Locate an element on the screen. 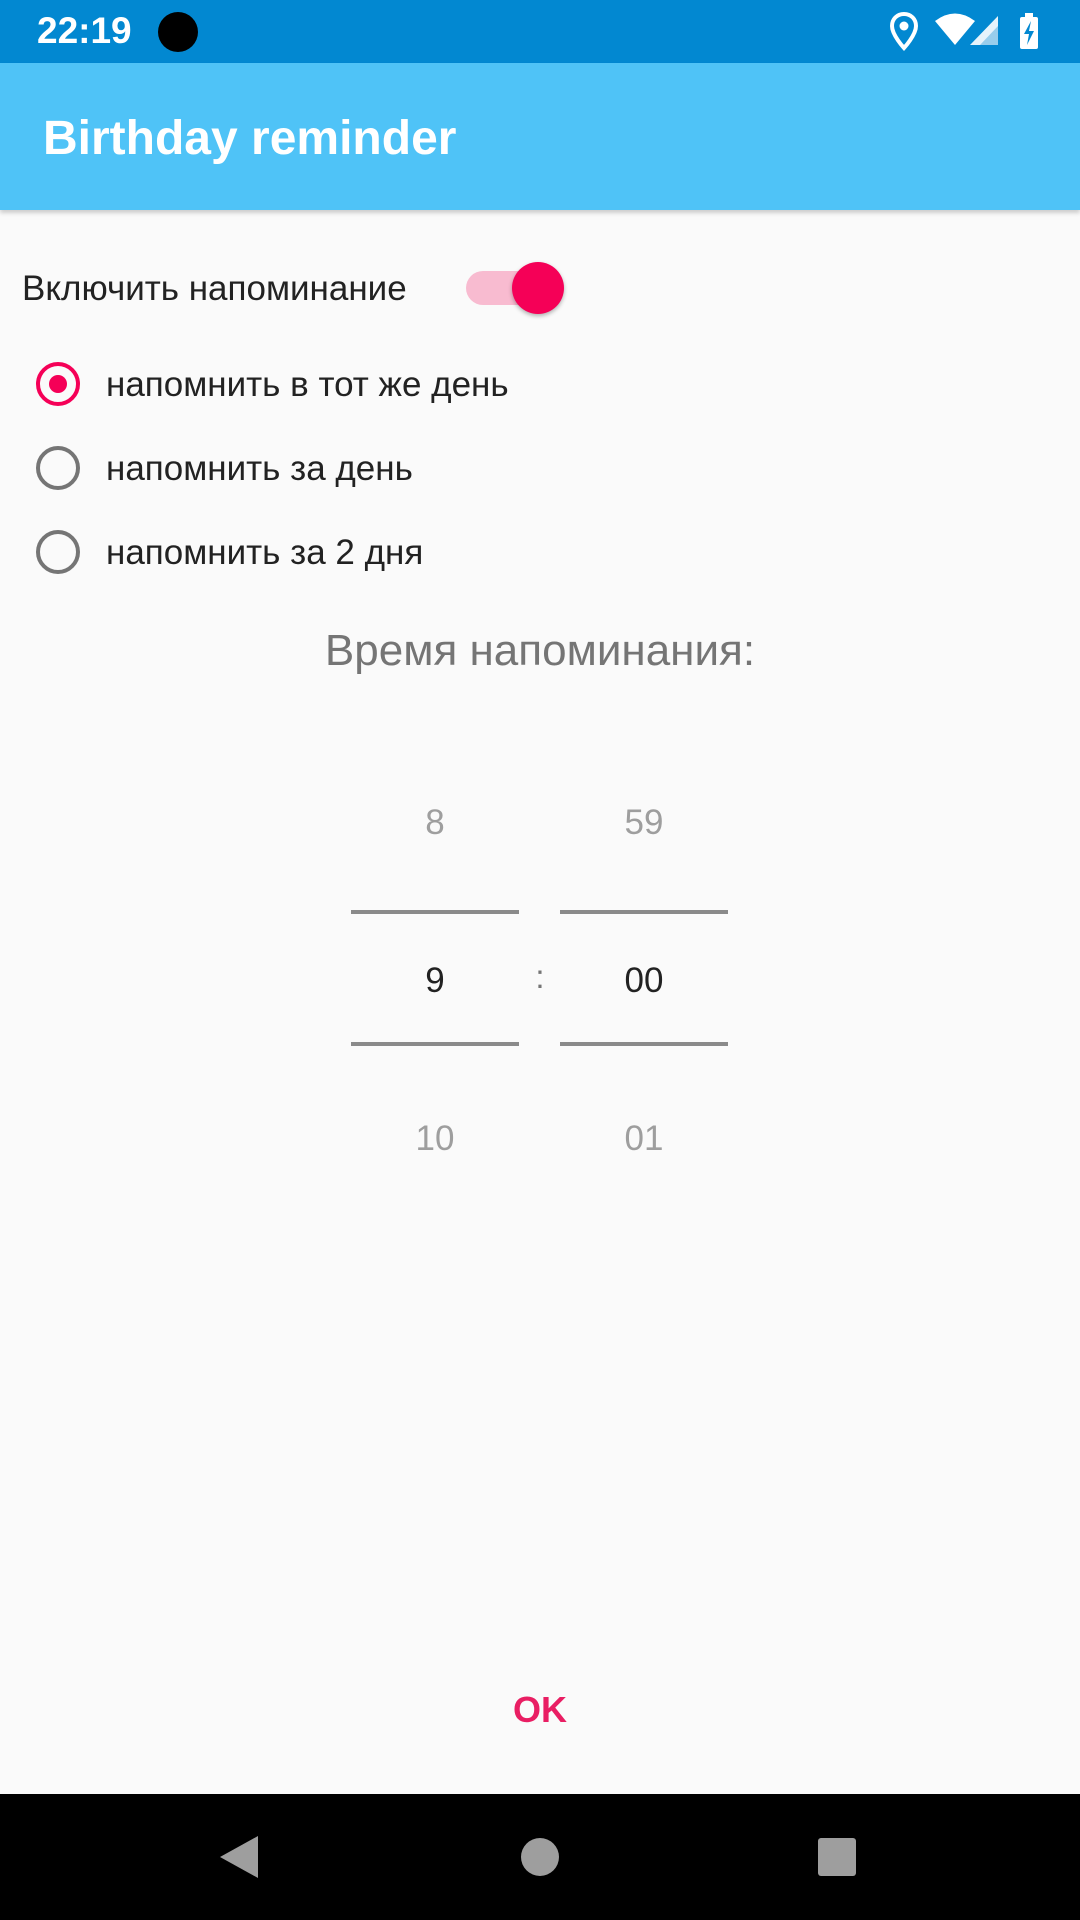 The width and height of the screenshot is (1080, 1920). signal-icon is located at coordinates (984, 30).